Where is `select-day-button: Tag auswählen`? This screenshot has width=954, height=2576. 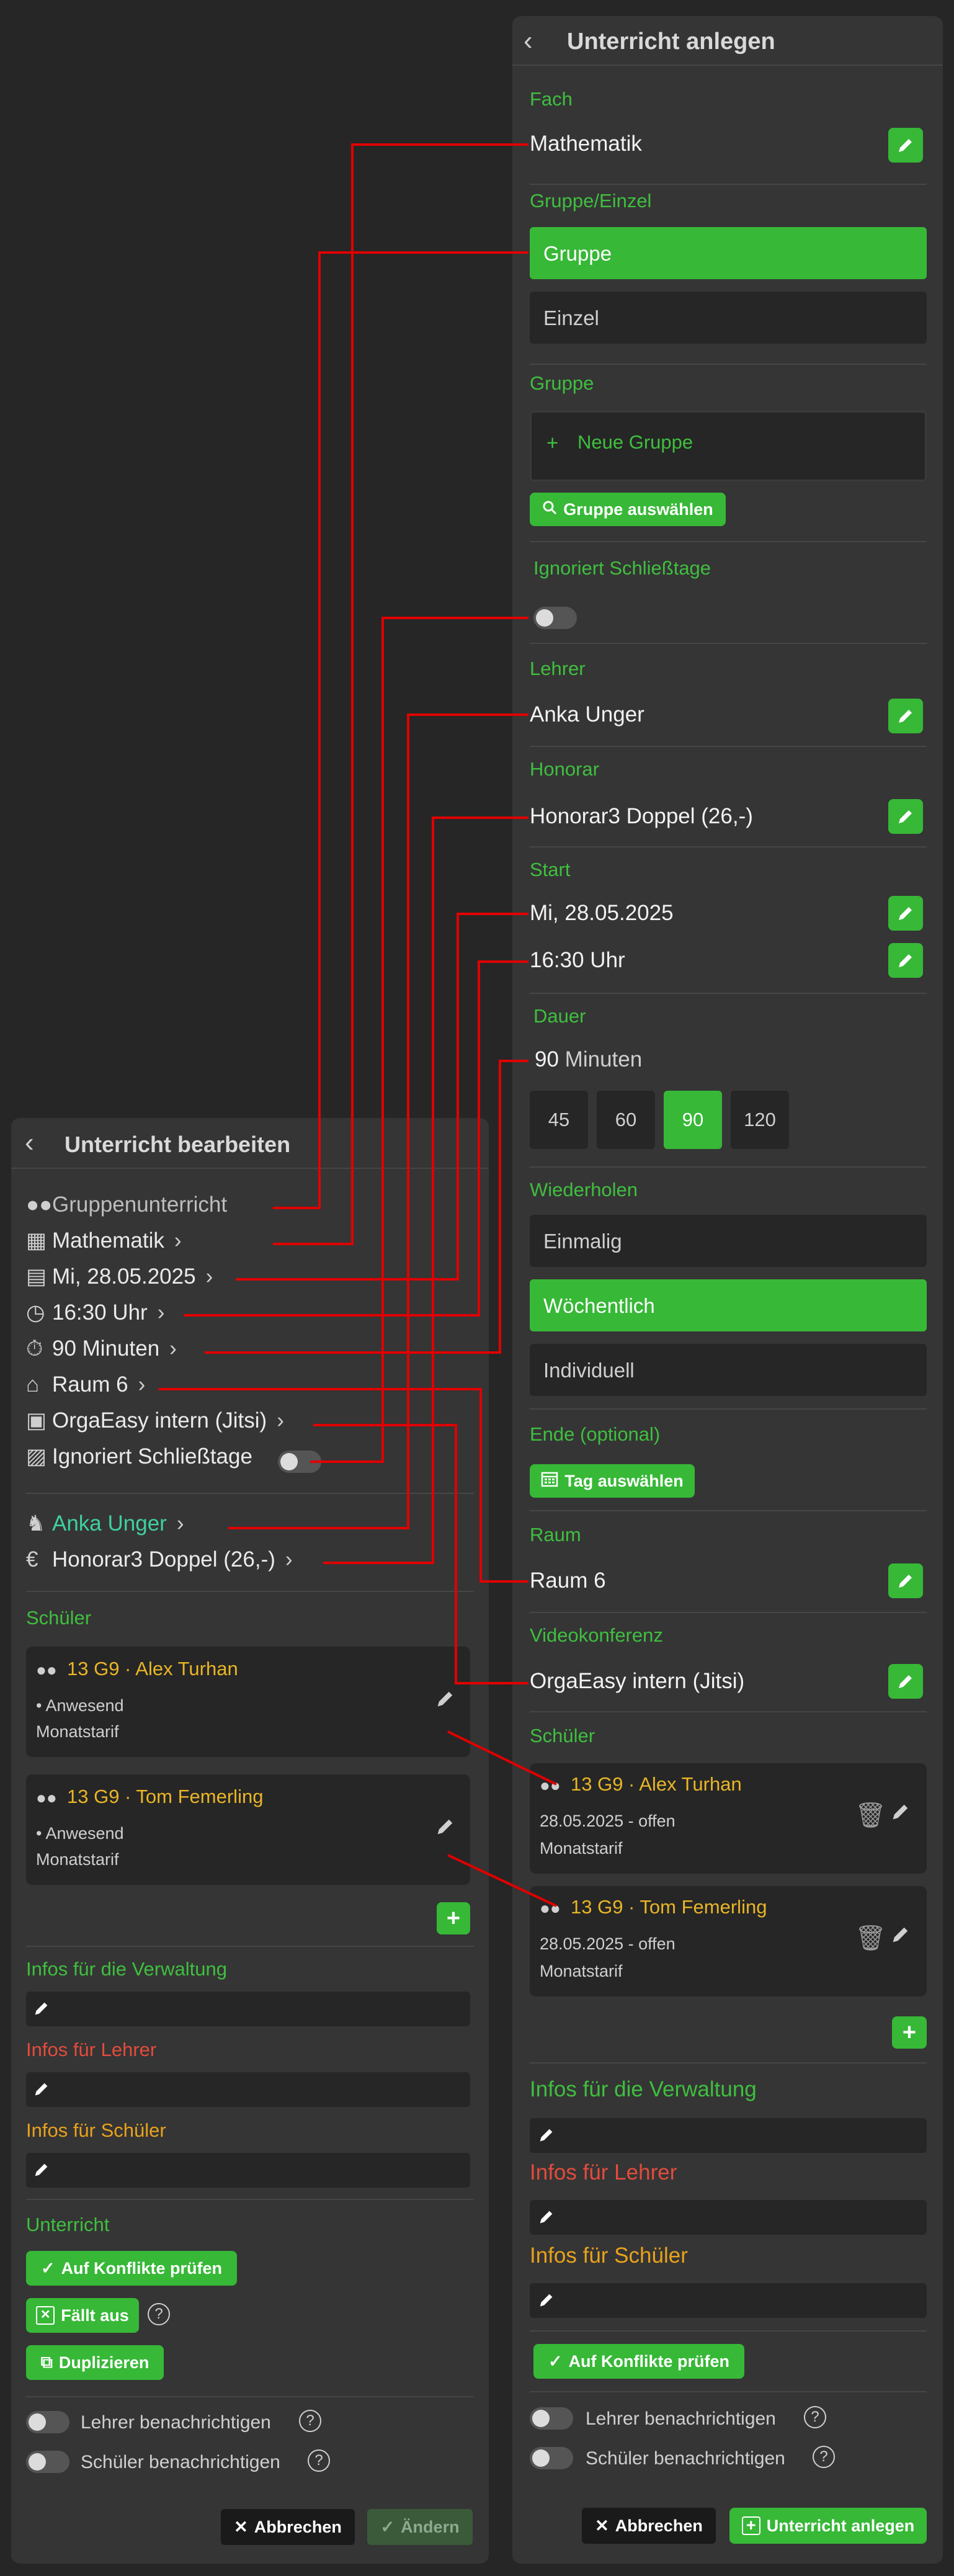
select-day-button: Tag auswählen is located at coordinates (612, 1481).